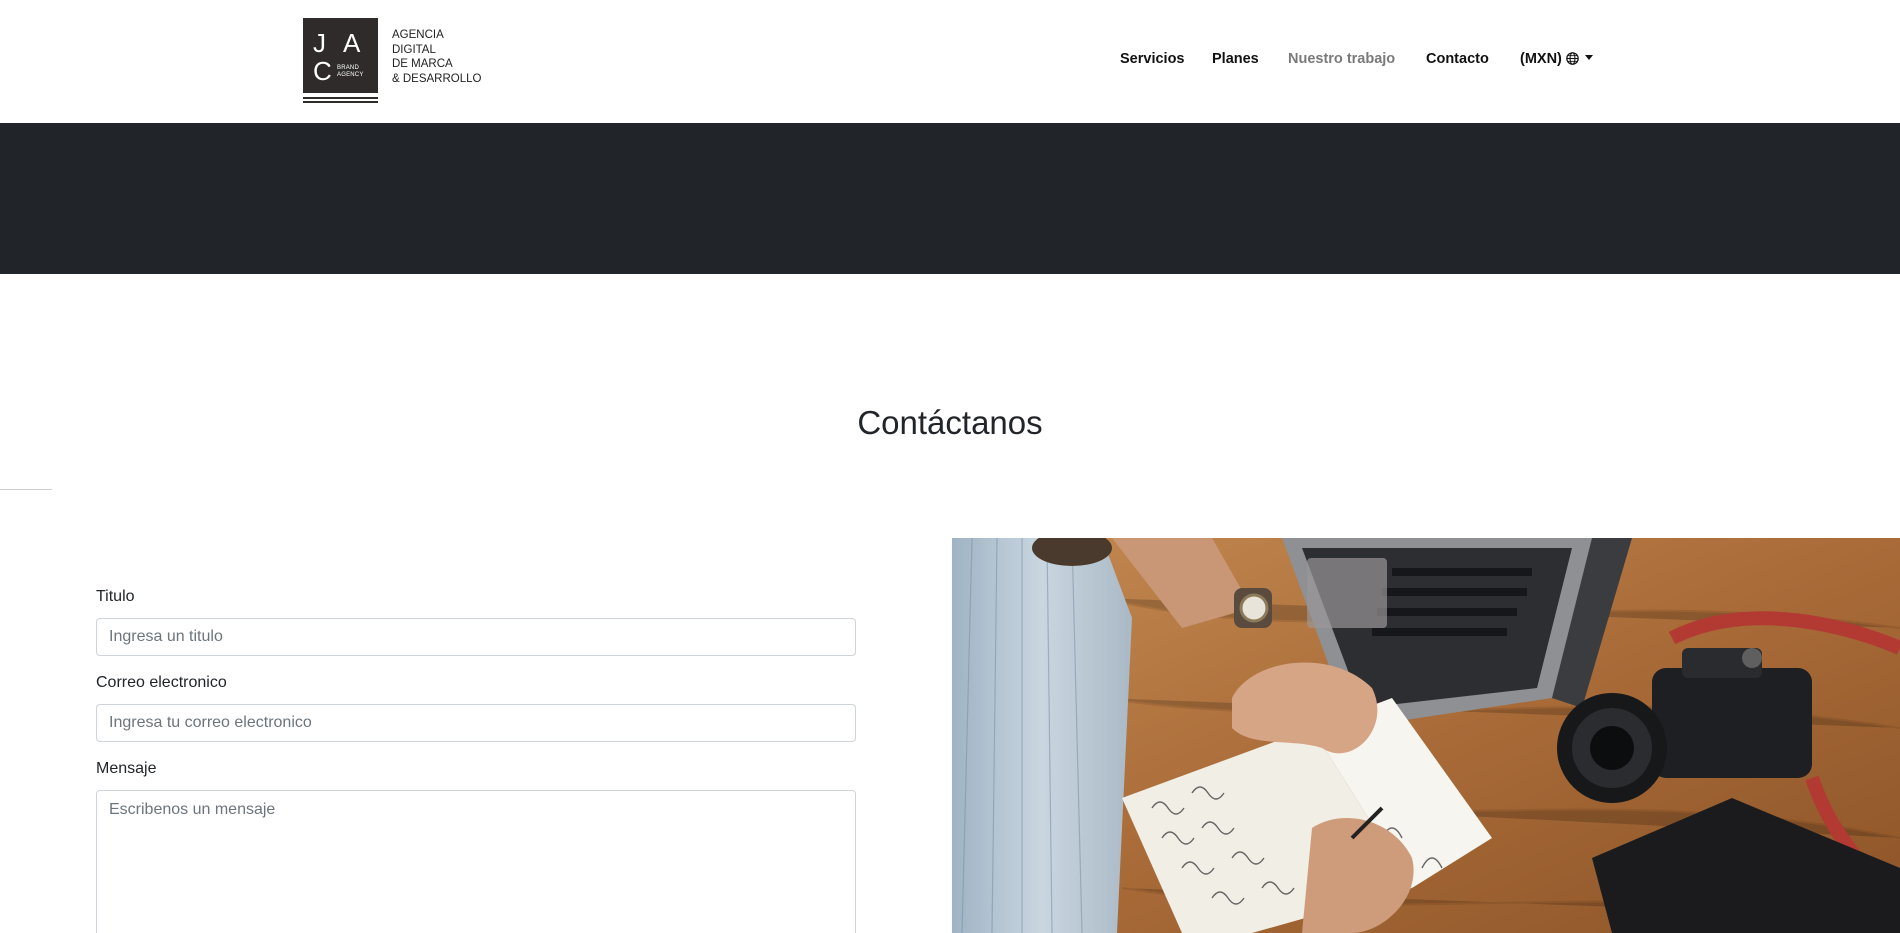  What do you see at coordinates (322, 71) in the screenshot?
I see `logo-letter-c: C` at bounding box center [322, 71].